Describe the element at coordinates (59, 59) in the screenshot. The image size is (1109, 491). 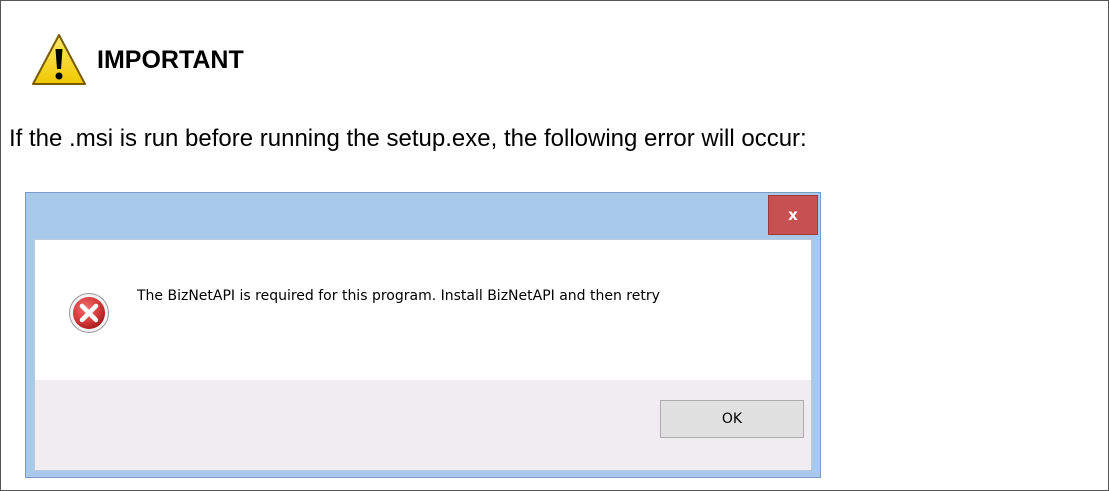
I see `warning-triangle-icon` at that location.